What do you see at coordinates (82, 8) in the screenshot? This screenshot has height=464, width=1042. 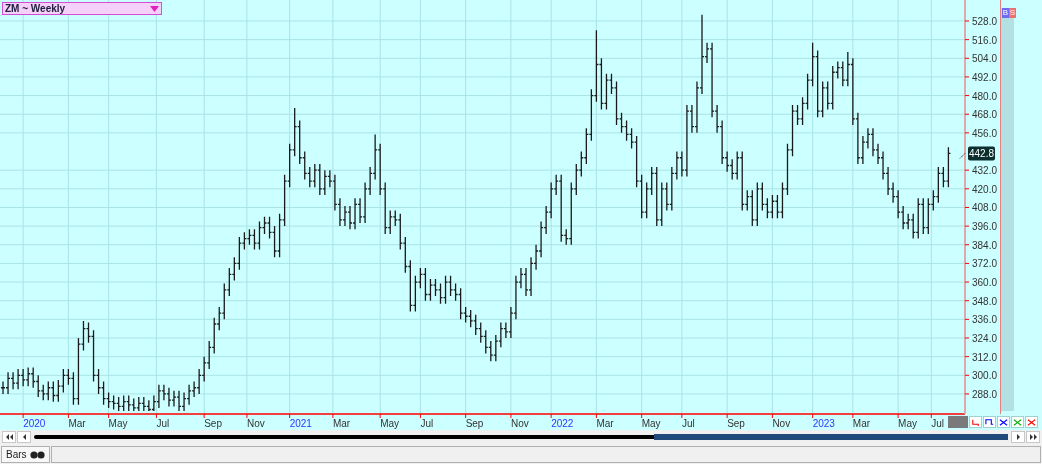 I see `symbol-dropdown: ZM ~ Weekly` at bounding box center [82, 8].